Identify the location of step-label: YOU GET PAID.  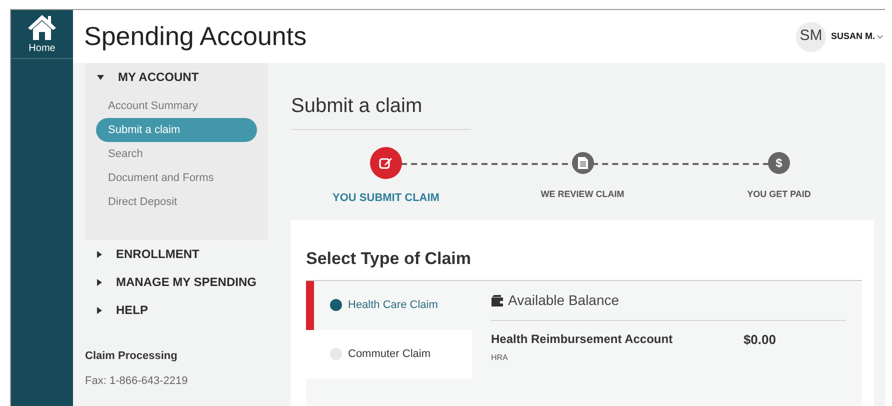
(779, 194).